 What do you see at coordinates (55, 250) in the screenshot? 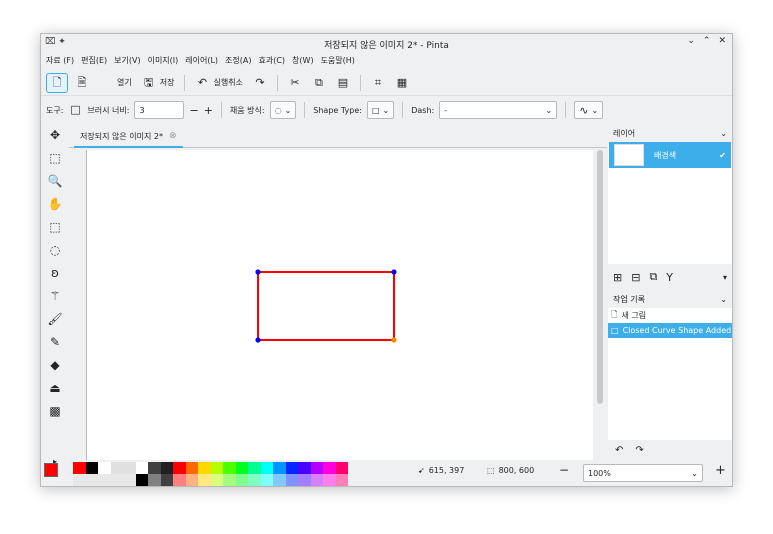
I see `ellipse-select-tool: ◌` at bounding box center [55, 250].